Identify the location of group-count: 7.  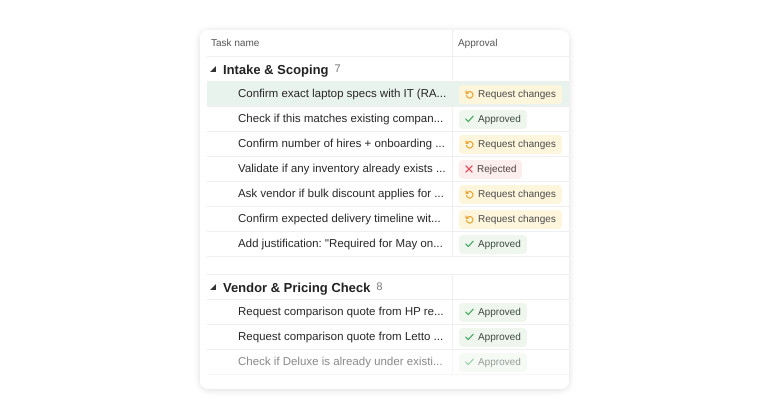
(337, 69).